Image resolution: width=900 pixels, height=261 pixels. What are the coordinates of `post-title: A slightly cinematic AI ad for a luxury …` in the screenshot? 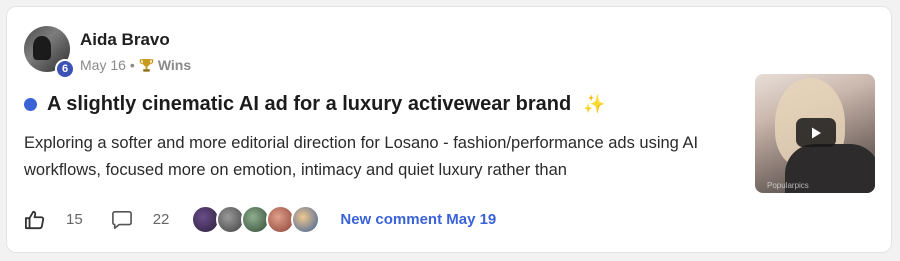 It's located at (309, 104).